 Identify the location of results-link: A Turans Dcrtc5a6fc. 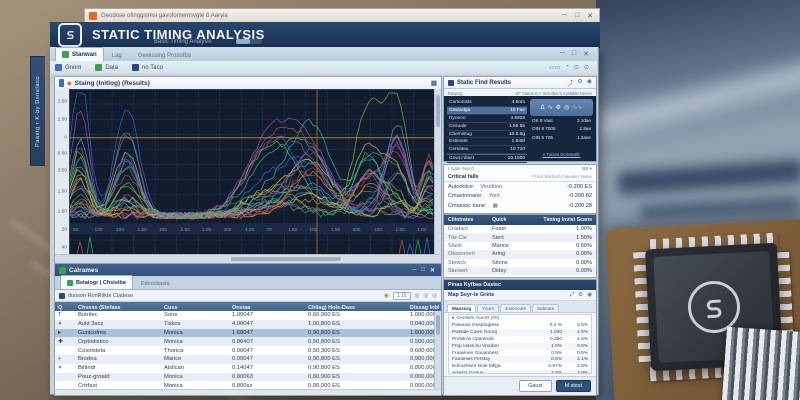
(561, 154).